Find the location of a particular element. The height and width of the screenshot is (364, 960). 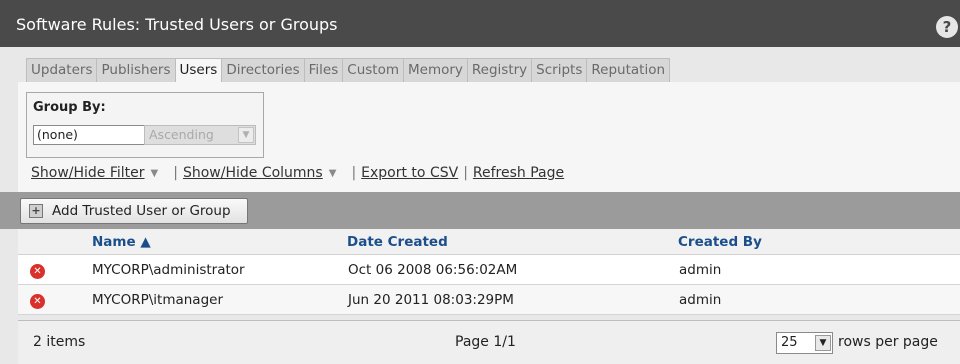

column-header-created-by: Created By is located at coordinates (720, 242).